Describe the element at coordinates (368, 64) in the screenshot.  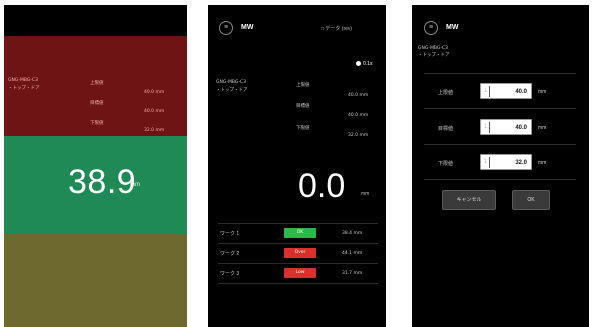
I see `record-label: 0.1s` at that location.